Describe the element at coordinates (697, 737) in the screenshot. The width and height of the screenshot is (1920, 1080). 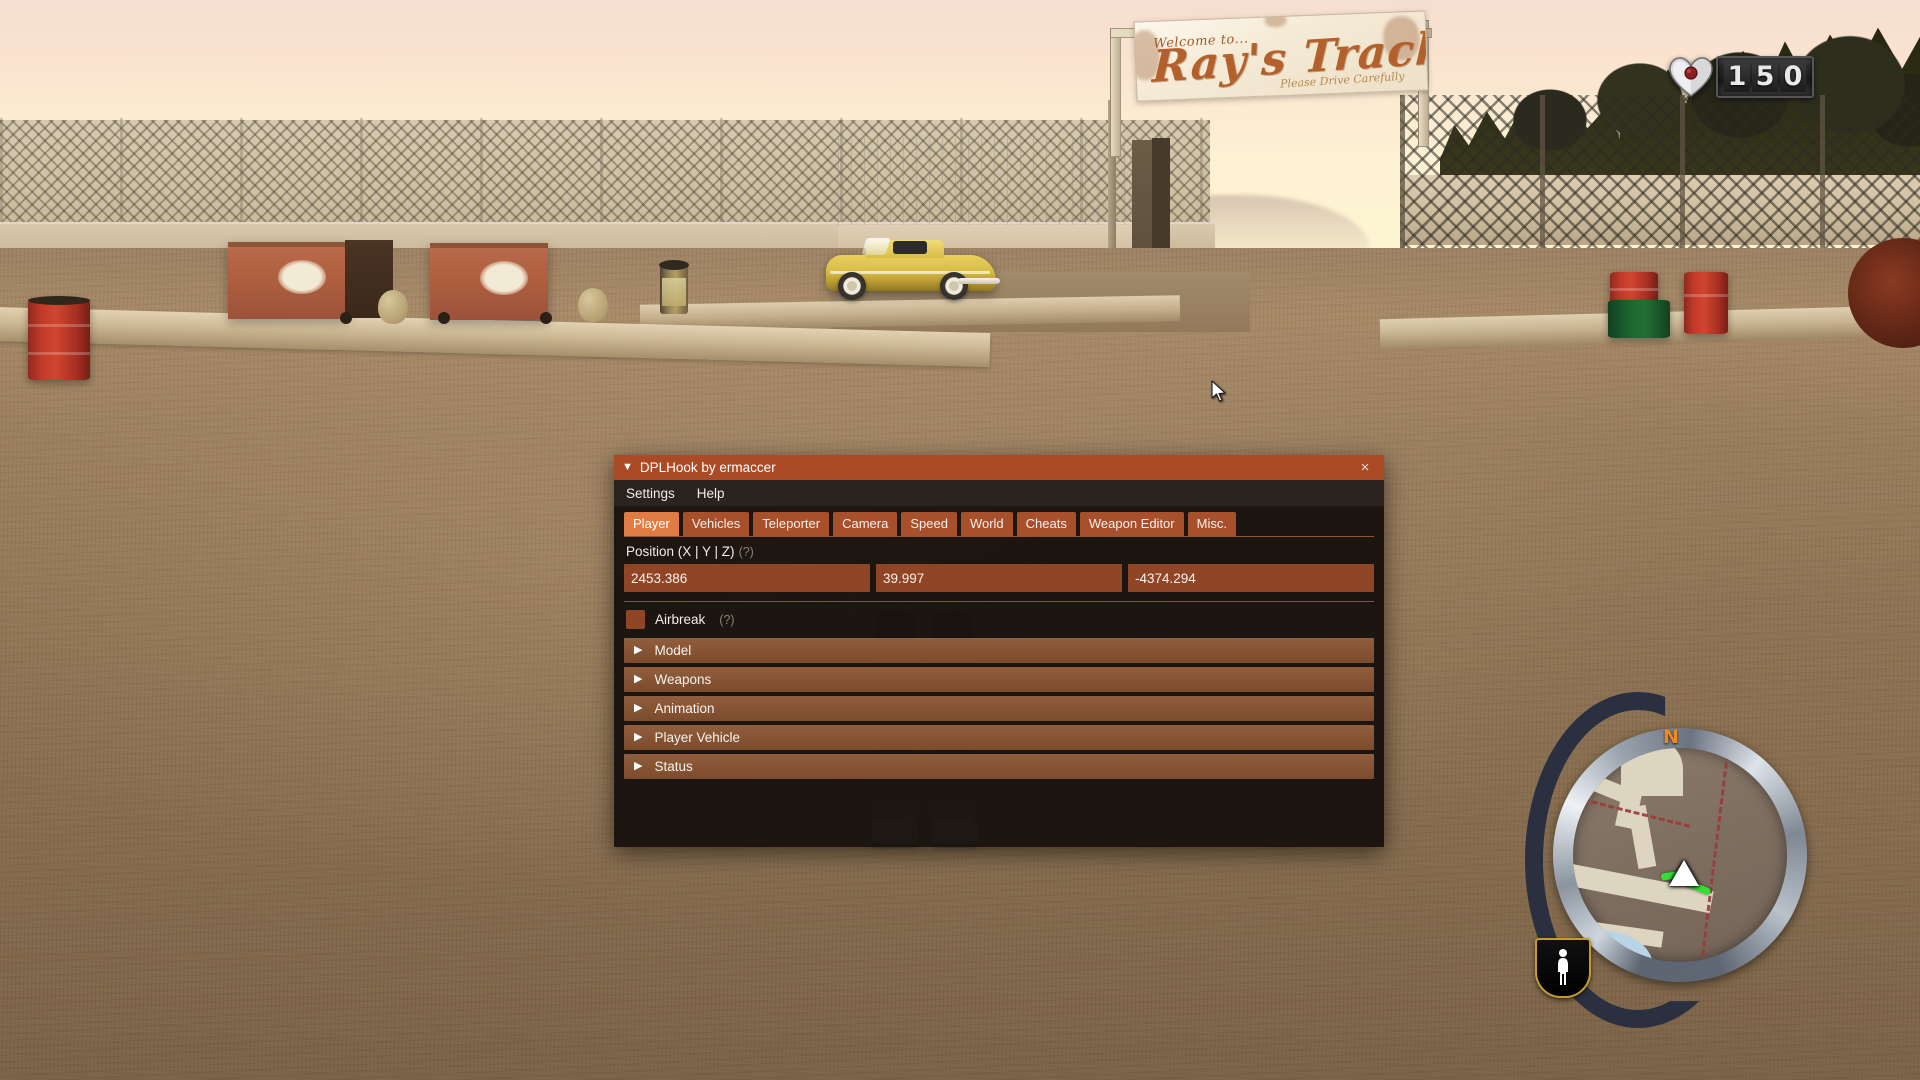
I see `section-label: Player Vehicle` at that location.